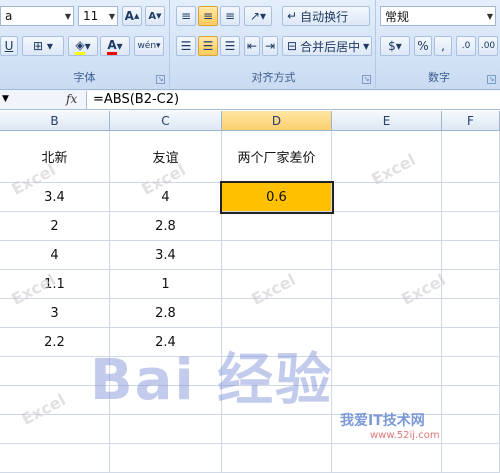 Image resolution: width=500 pixels, height=473 pixels. Describe the element at coordinates (397, 16) in the screenshot. I see `number-format-value: 常规` at that location.